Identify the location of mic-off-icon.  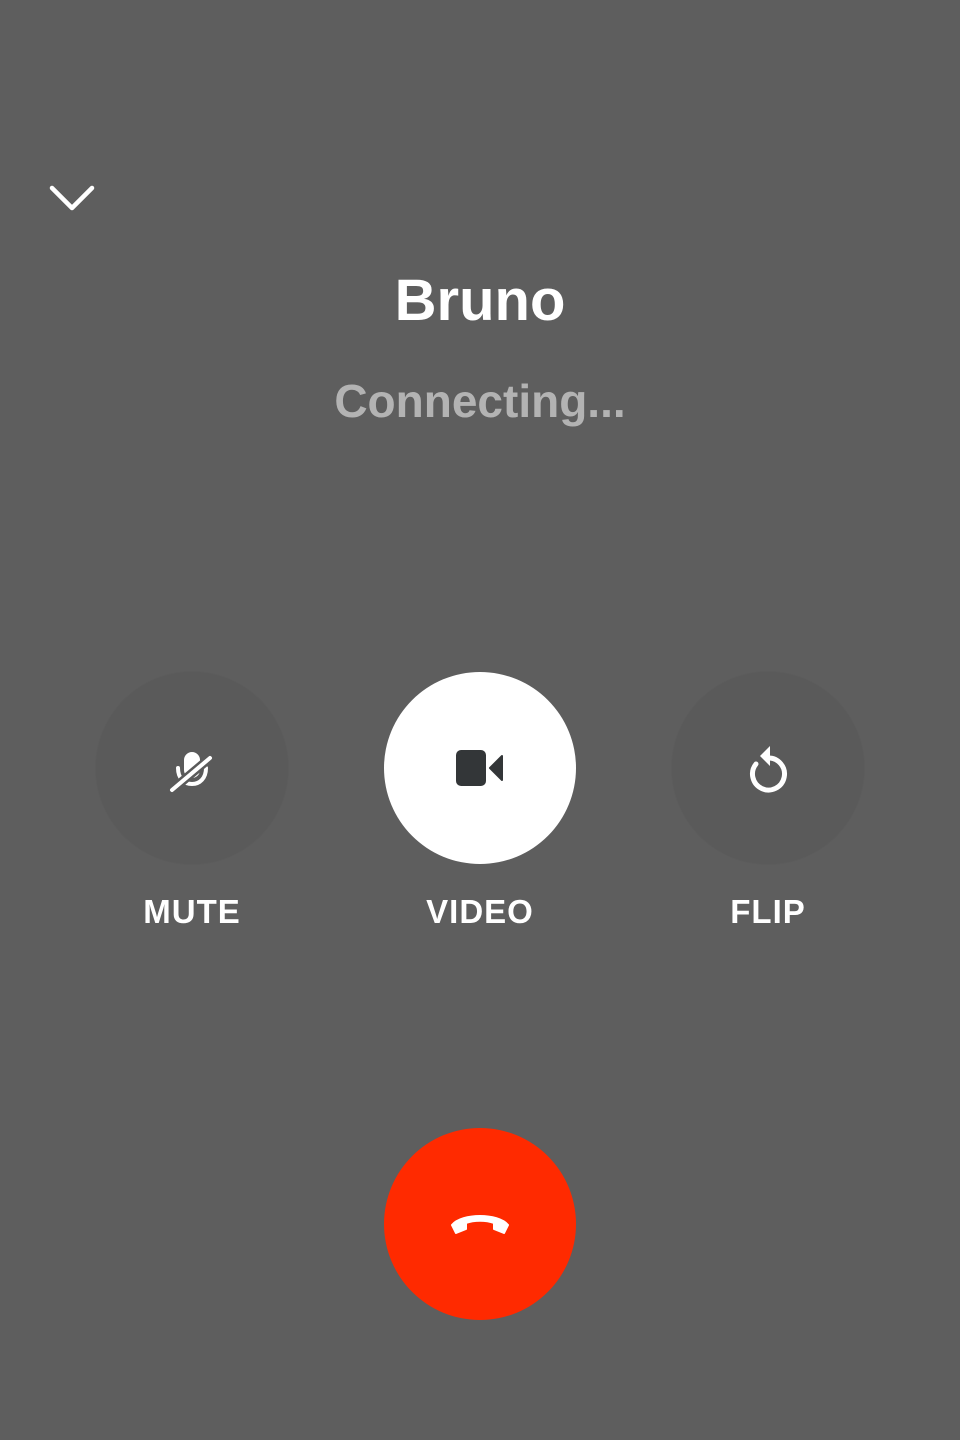
(191, 773).